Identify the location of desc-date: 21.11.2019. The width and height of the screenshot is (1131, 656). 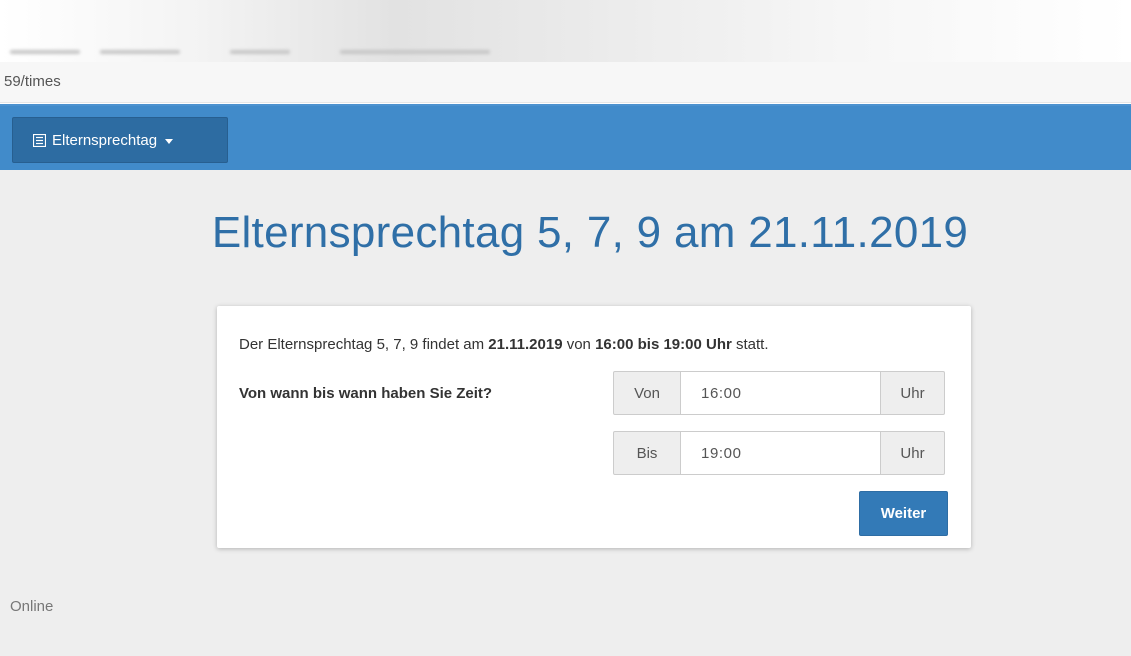
(525, 344).